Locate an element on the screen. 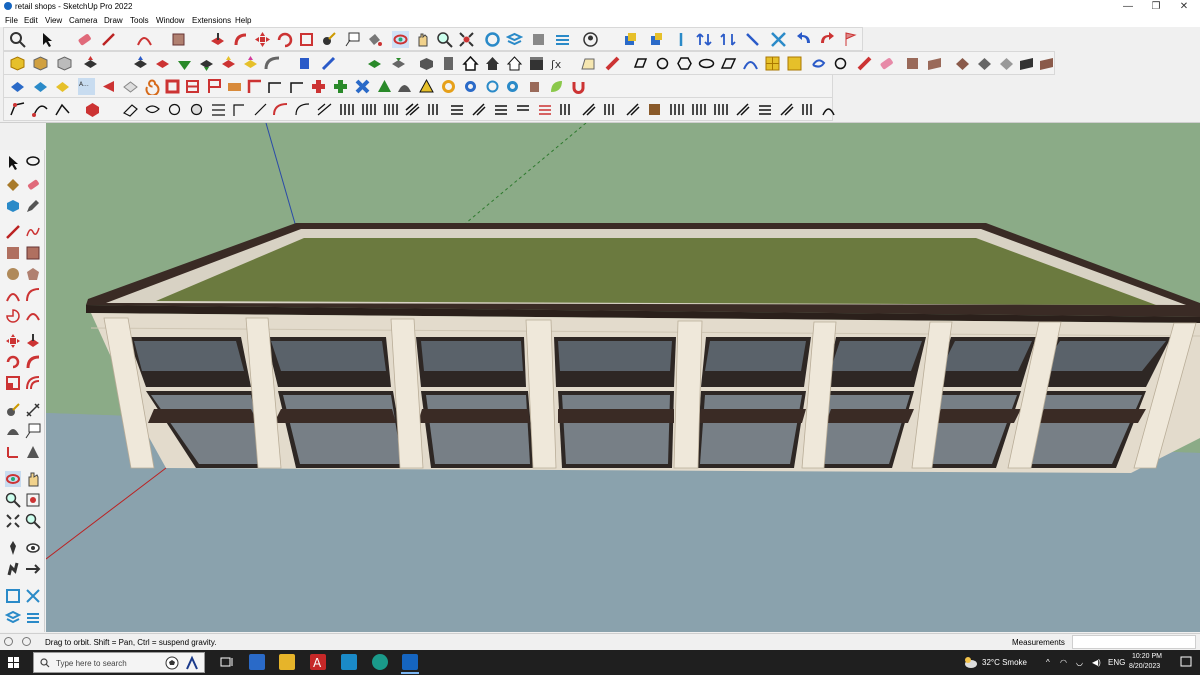 The image size is (1200, 675). solid-tools-icon is located at coordinates (630, 39).